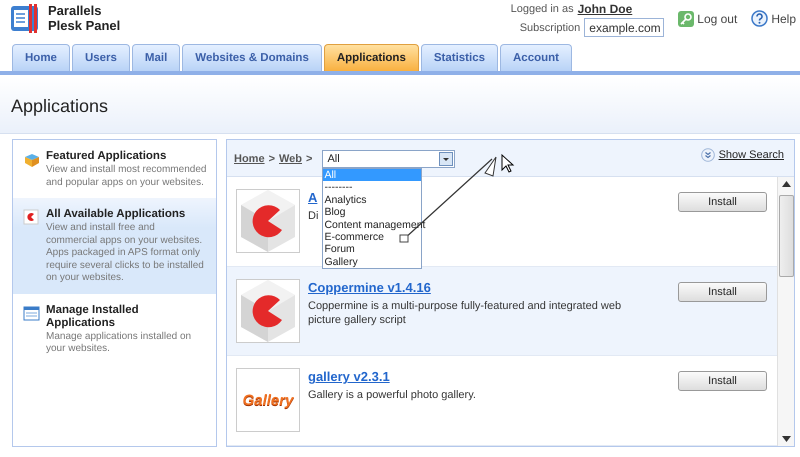 Image resolution: width=800 pixels, height=457 pixels. What do you see at coordinates (372, 237) in the screenshot?
I see `dropdown-option: E-commerce` at bounding box center [372, 237].